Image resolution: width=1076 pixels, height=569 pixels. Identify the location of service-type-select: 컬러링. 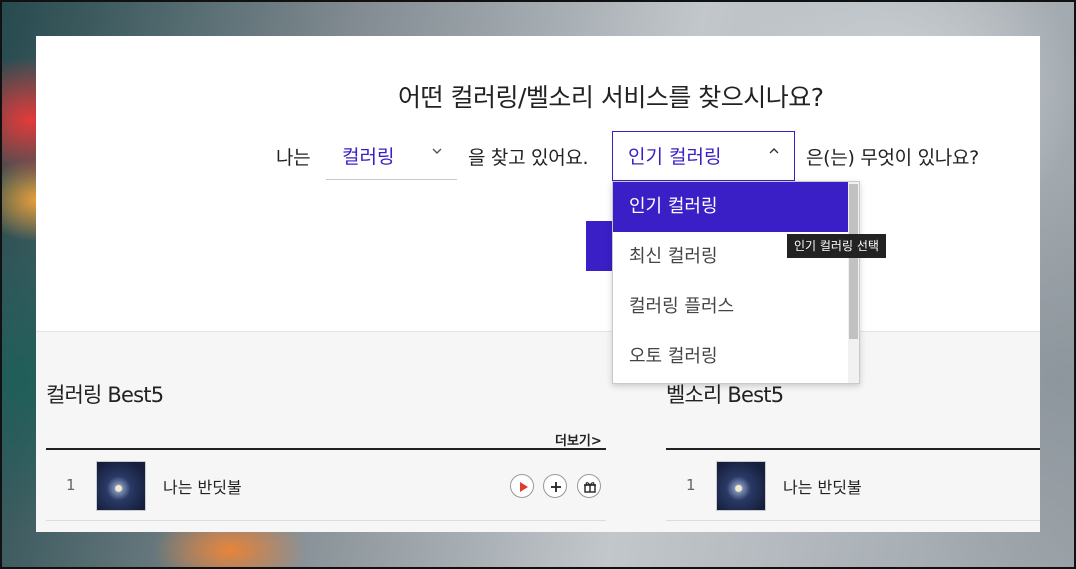
(391, 156).